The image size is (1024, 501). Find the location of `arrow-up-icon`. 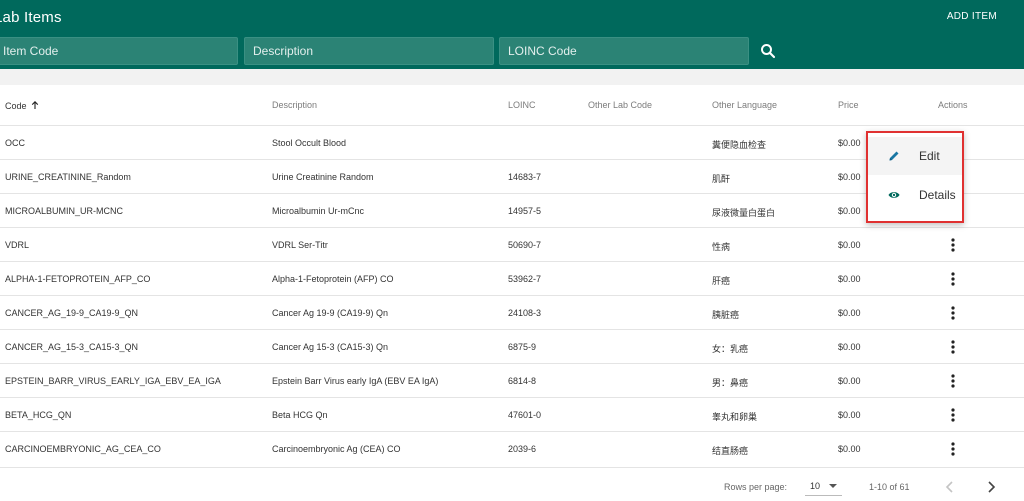

arrow-up-icon is located at coordinates (35, 105).